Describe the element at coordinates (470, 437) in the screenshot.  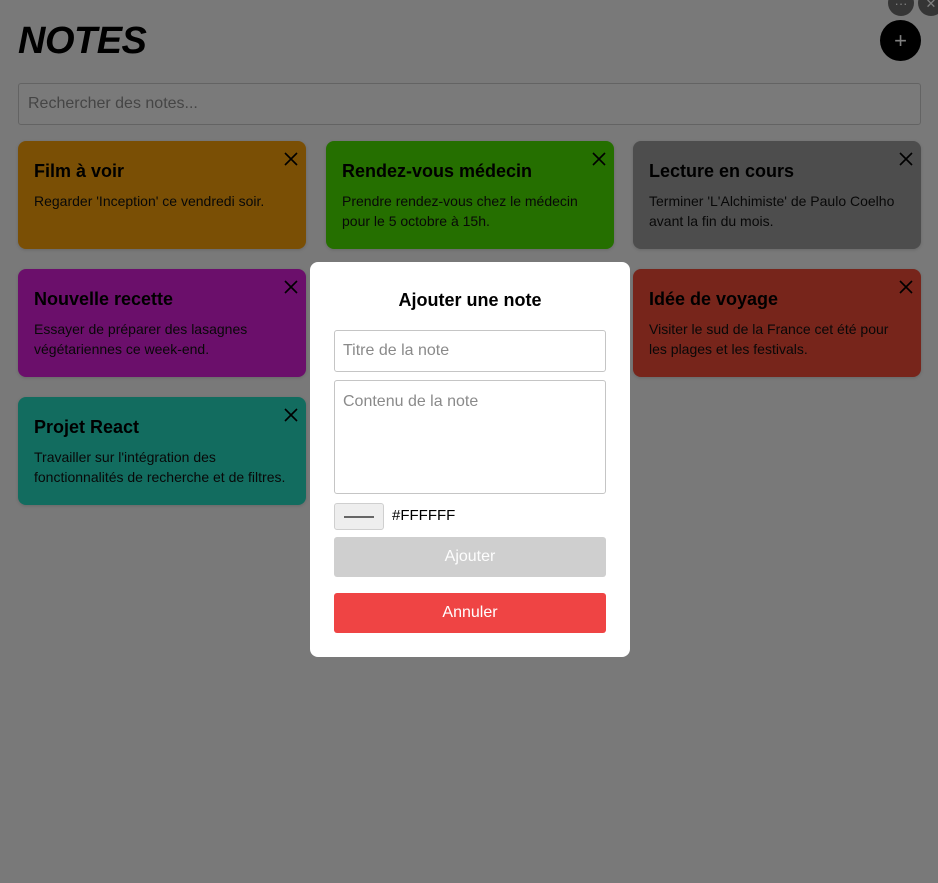
I see `note-content-input` at that location.